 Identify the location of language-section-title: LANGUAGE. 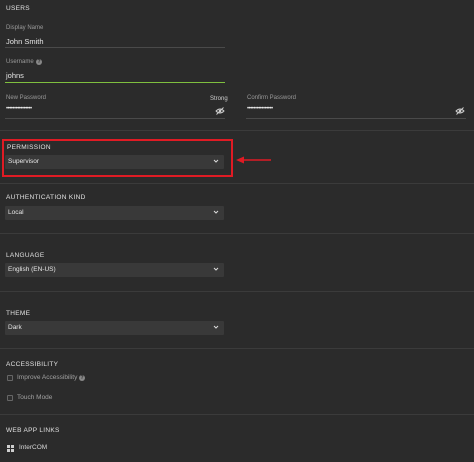
(25, 255).